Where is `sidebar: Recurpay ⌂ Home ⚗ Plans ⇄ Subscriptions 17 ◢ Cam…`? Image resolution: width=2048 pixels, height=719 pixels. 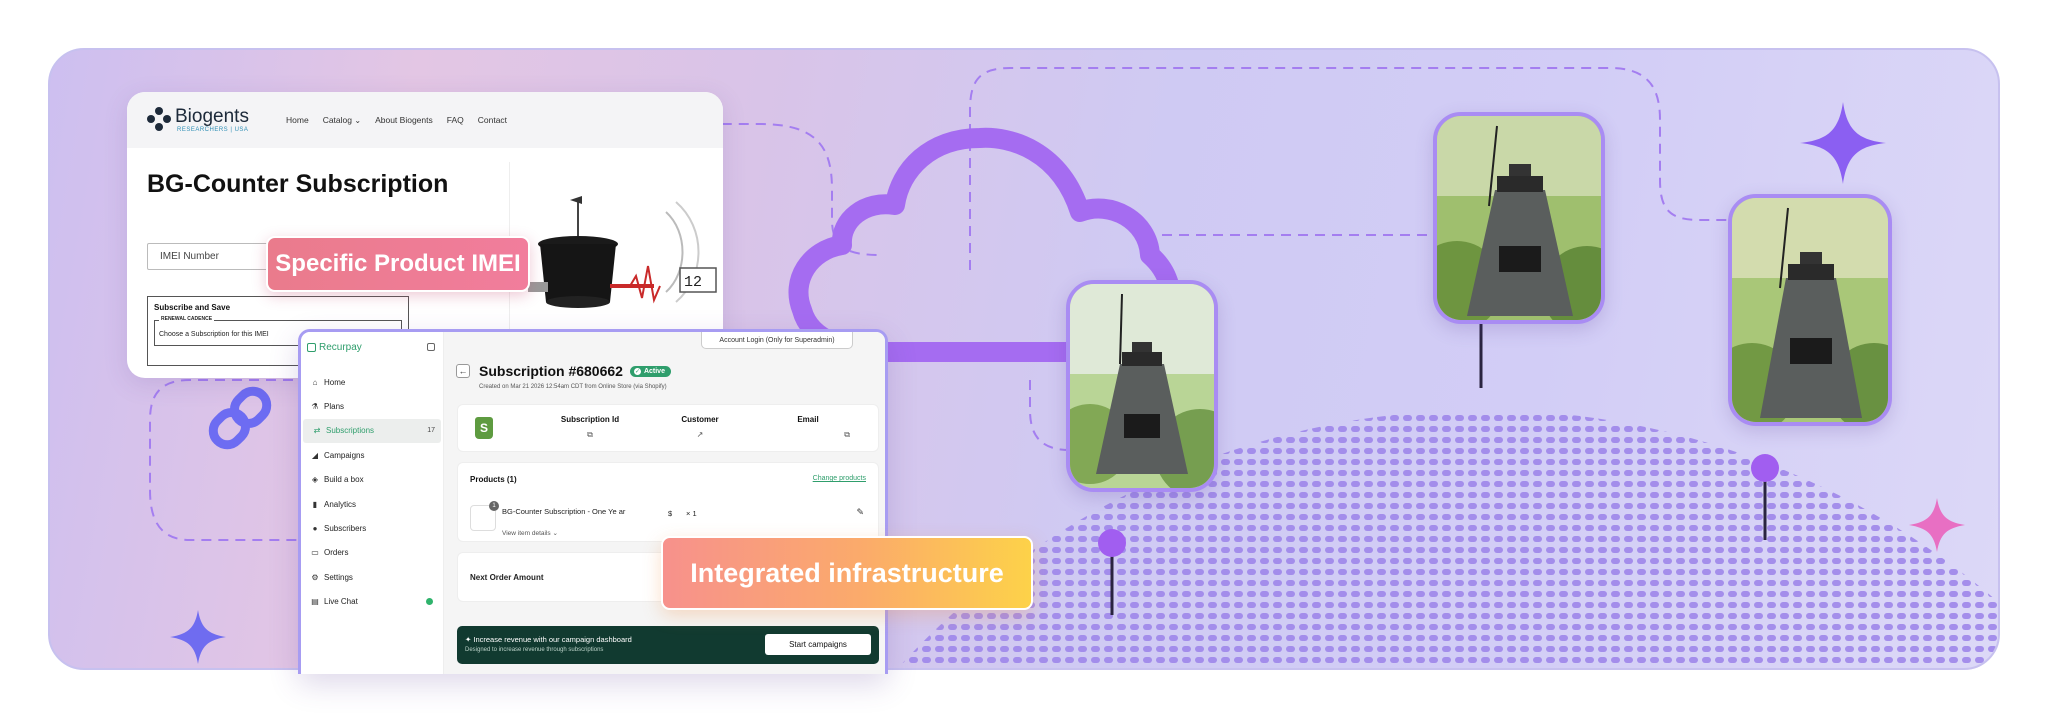
sidebar: Recurpay ⌂ Home ⚗ Plans ⇄ Subscriptions 17 ◢ Cam… is located at coordinates (372, 503).